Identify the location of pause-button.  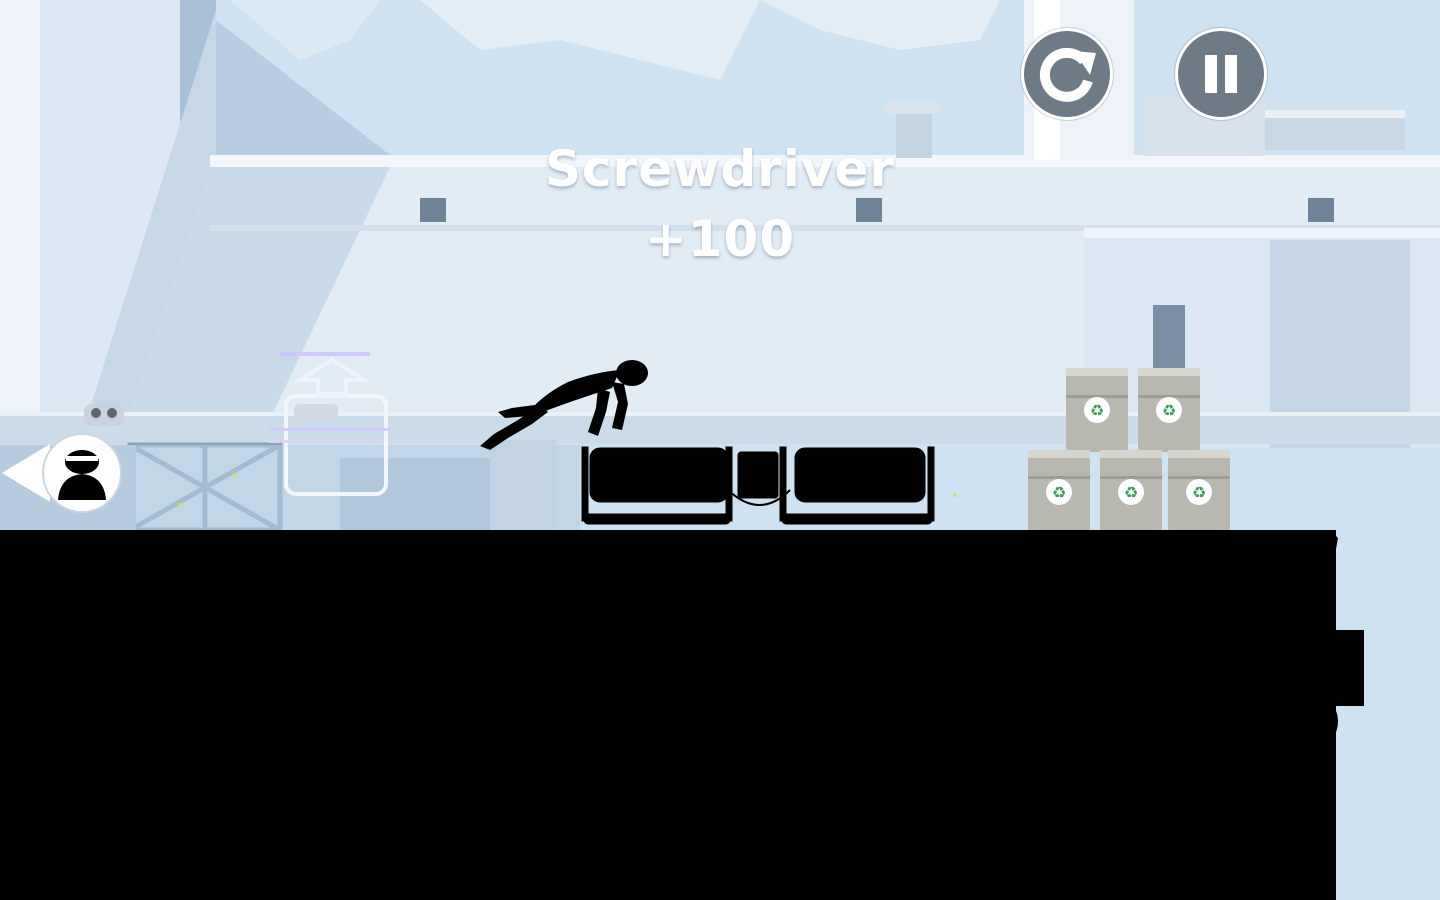
(1221, 74).